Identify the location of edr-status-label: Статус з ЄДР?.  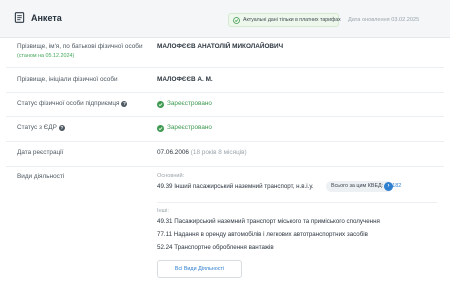
(41, 128).